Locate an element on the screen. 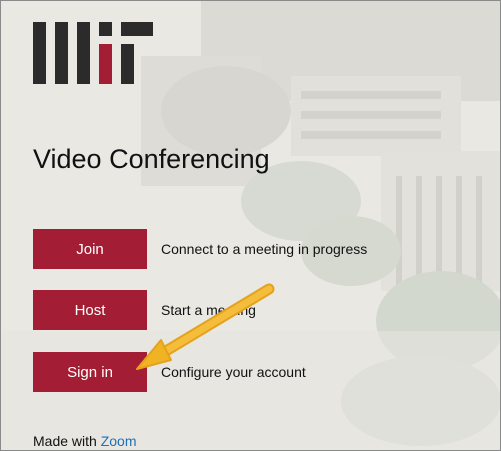 The image size is (501, 451). join-description: Connect to a meeting in progress is located at coordinates (264, 249).